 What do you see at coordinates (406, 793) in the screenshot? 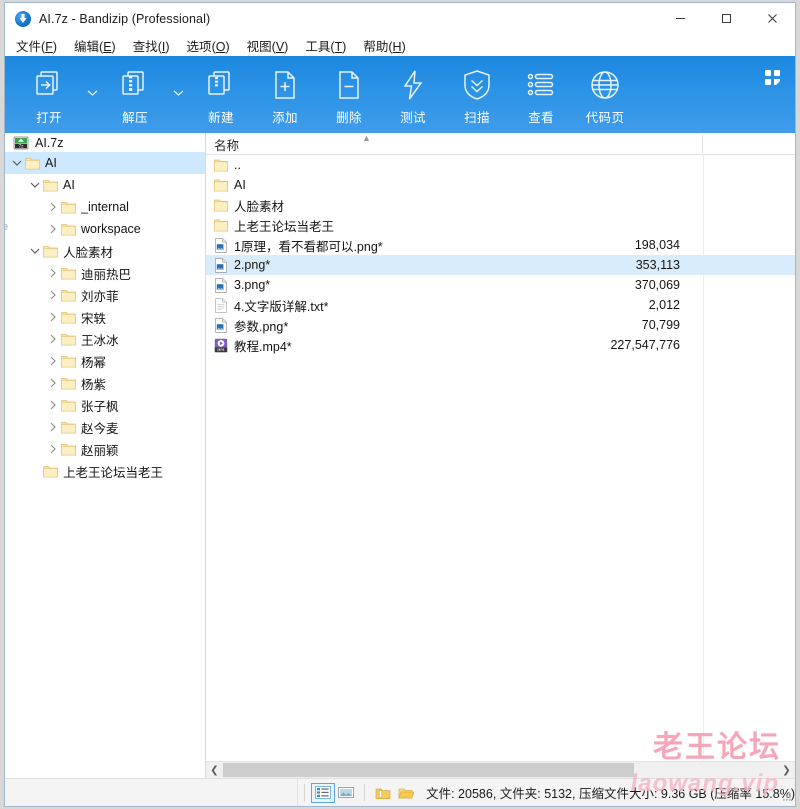
I see `folder-open-icon` at bounding box center [406, 793].